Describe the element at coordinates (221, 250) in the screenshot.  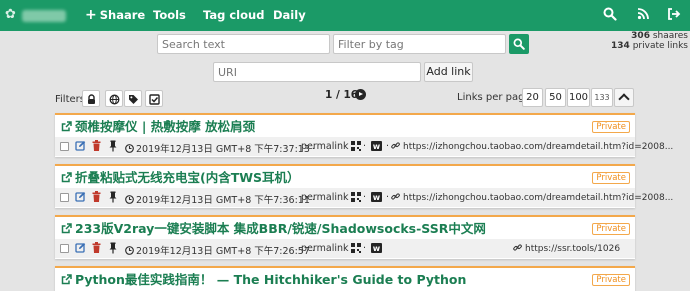
I see `link-date: 2019年12月13日 GMT+8 下午7:26:57 ·` at that location.